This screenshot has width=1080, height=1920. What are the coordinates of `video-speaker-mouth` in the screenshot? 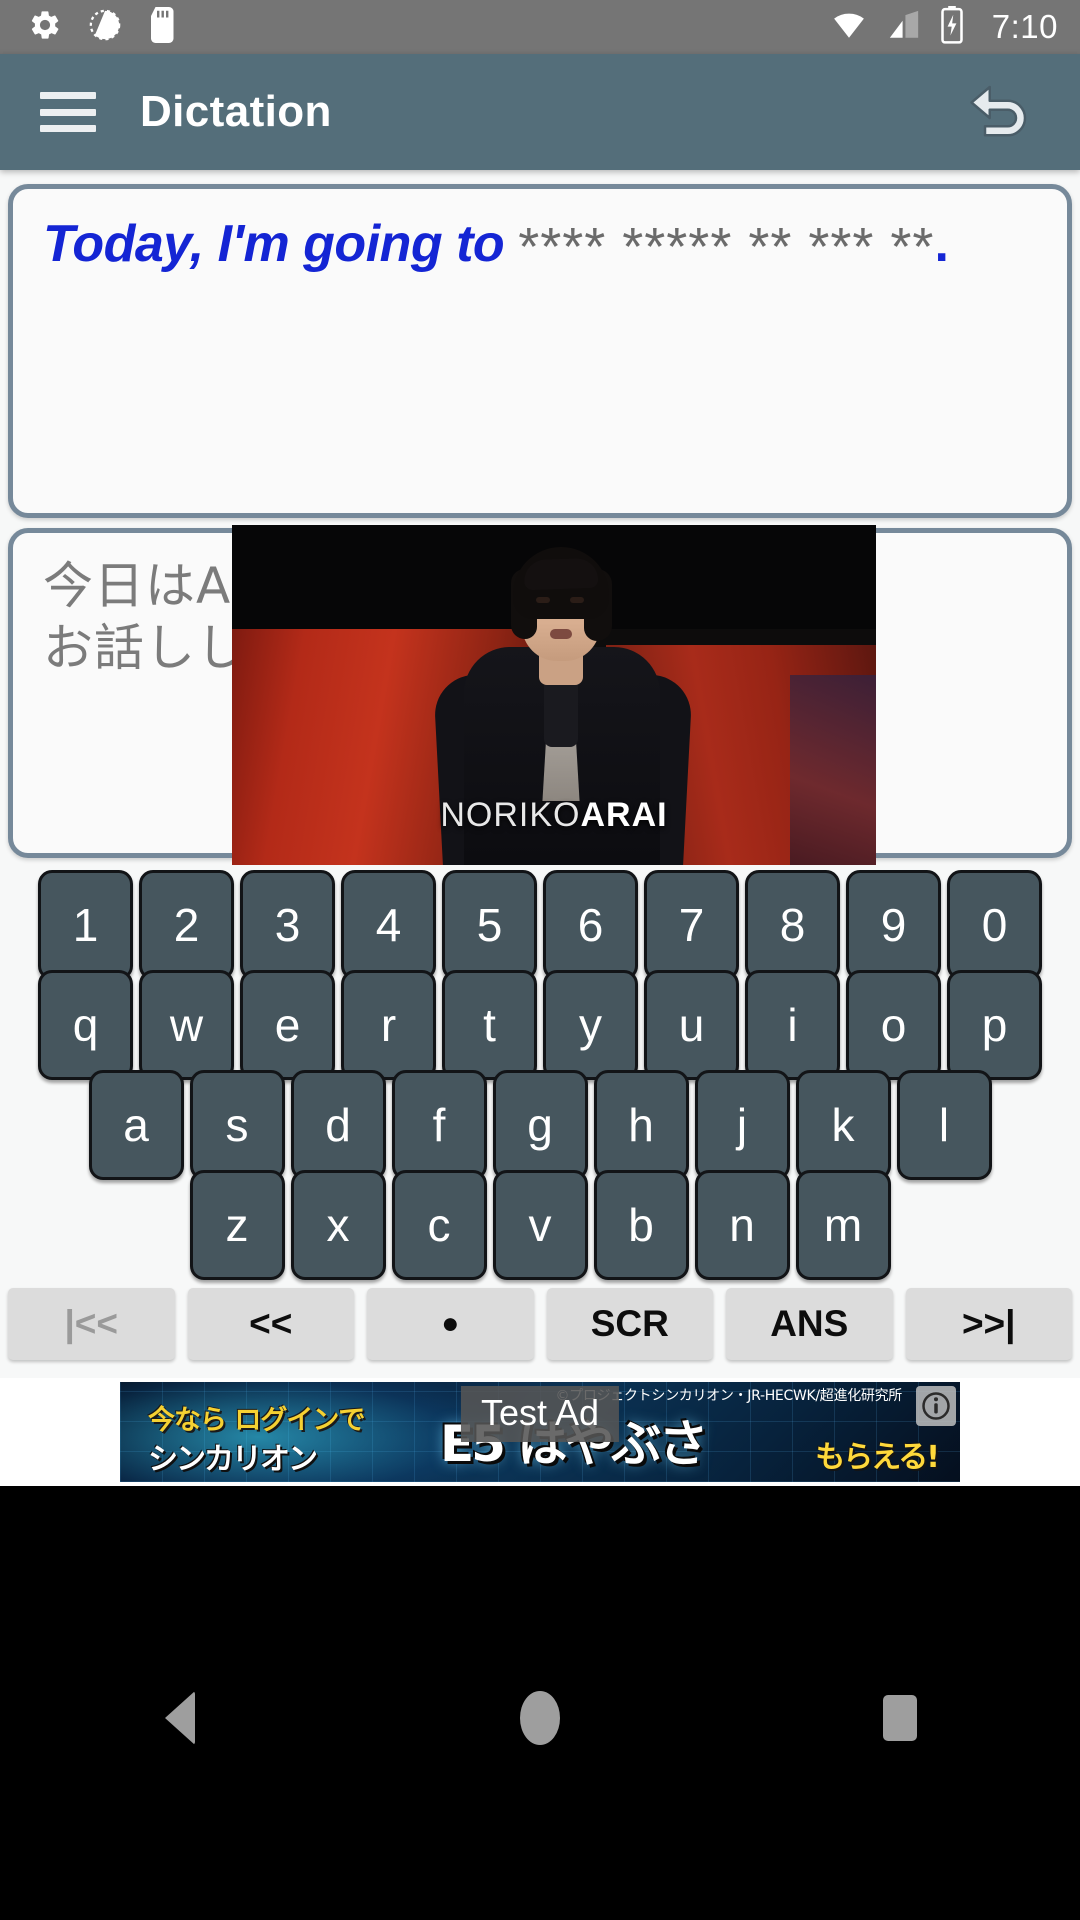 It's located at (561, 634).